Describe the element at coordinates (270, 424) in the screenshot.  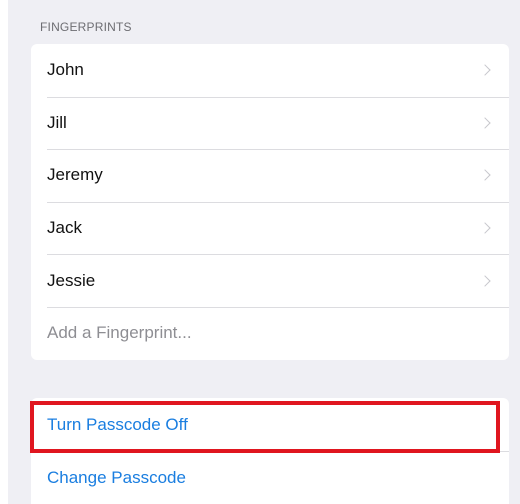
I see `turn-passcode-off-button: Turn Passcode Off` at that location.